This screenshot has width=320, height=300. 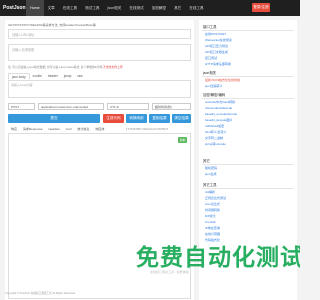 I want to click on params-textarea: 请输入请求参数, so click(x=99, y=52).